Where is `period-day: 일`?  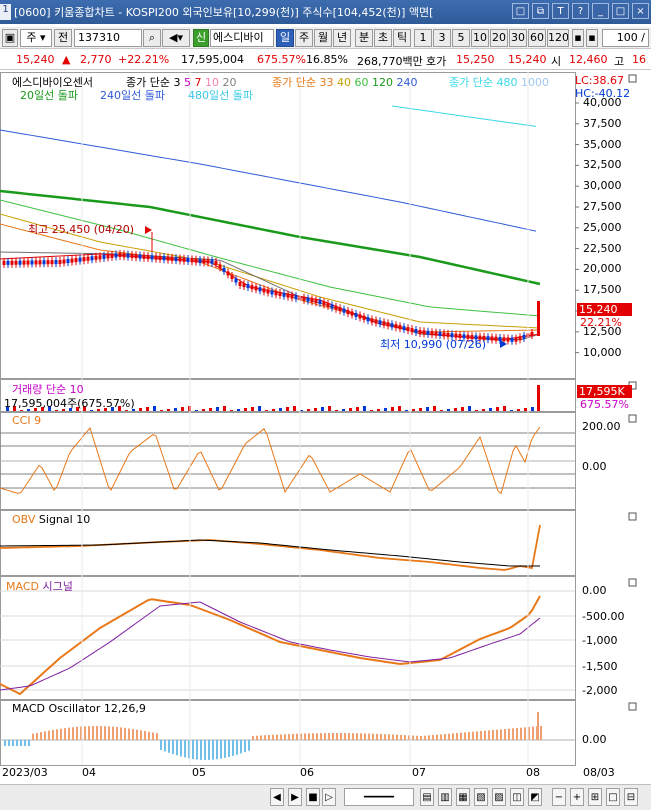 period-day: 일 is located at coordinates (285, 38).